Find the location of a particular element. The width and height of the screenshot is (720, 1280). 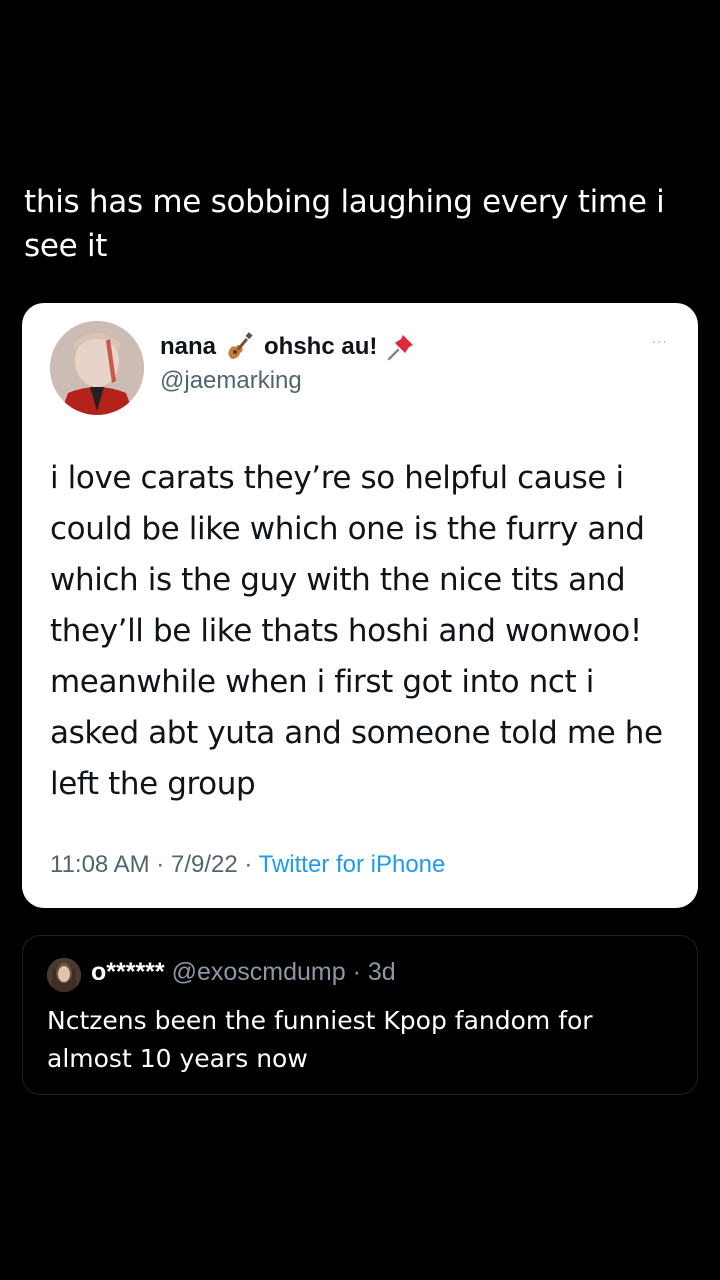

author-name: nana ohshc au! is located at coordinates (288, 347).